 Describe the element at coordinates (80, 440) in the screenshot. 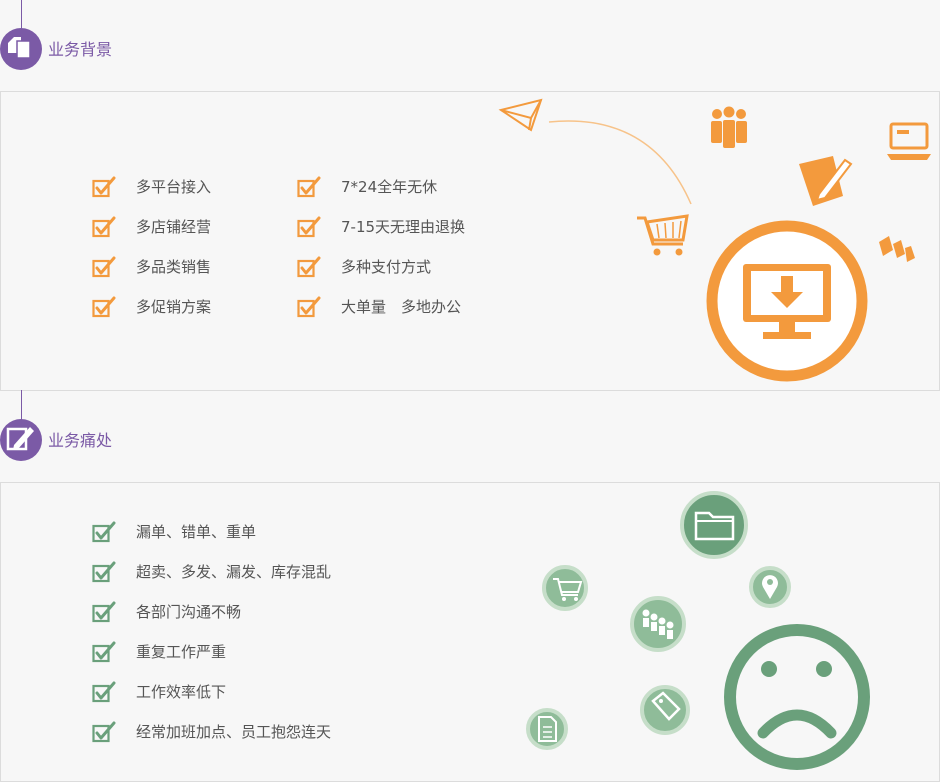

I see `section-title-pain-points: 业务痛处` at that location.